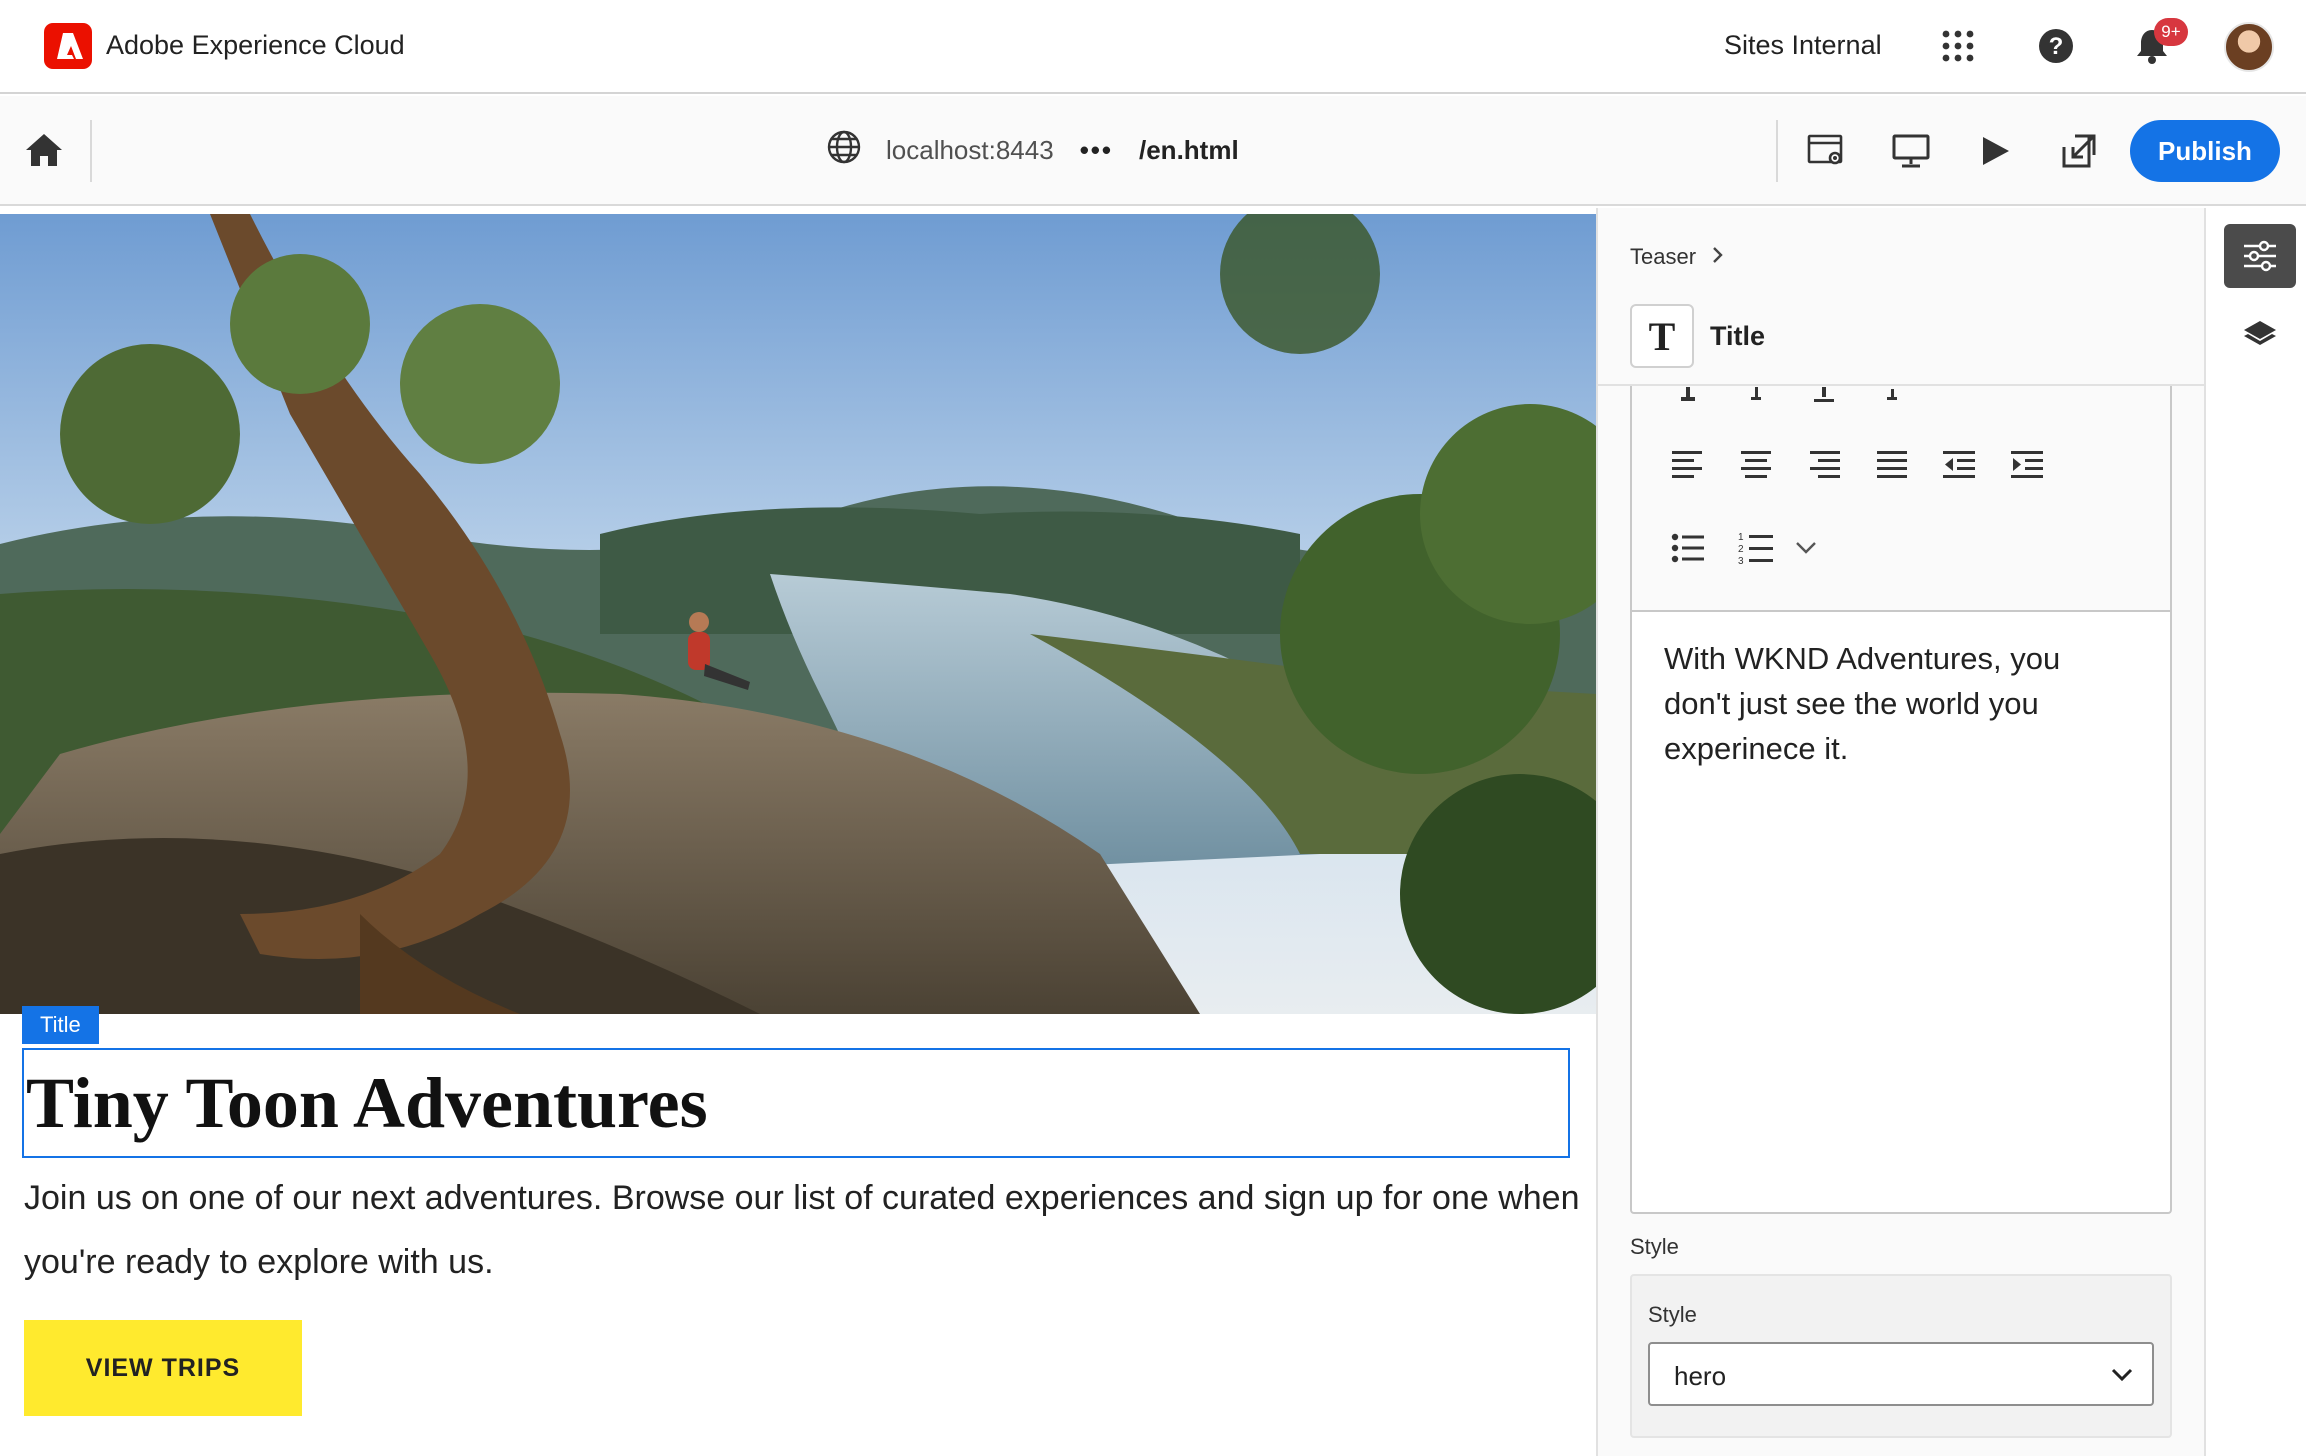 The height and width of the screenshot is (1456, 2306). What do you see at coordinates (60, 1025) in the screenshot?
I see `selected-component-chip: Title` at bounding box center [60, 1025].